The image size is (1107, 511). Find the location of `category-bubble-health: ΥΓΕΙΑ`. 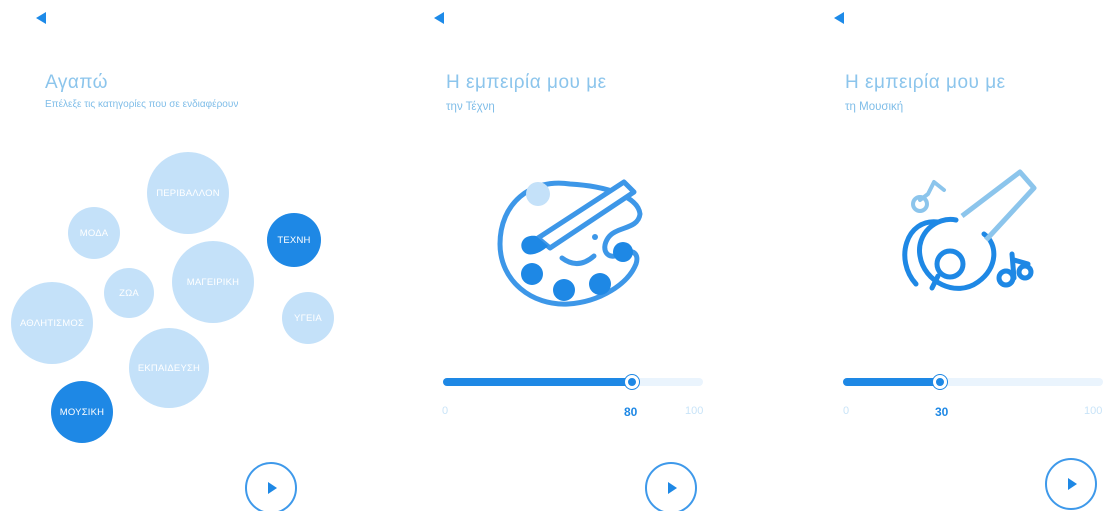

category-bubble-health: ΥΓΕΙΑ is located at coordinates (308, 318).